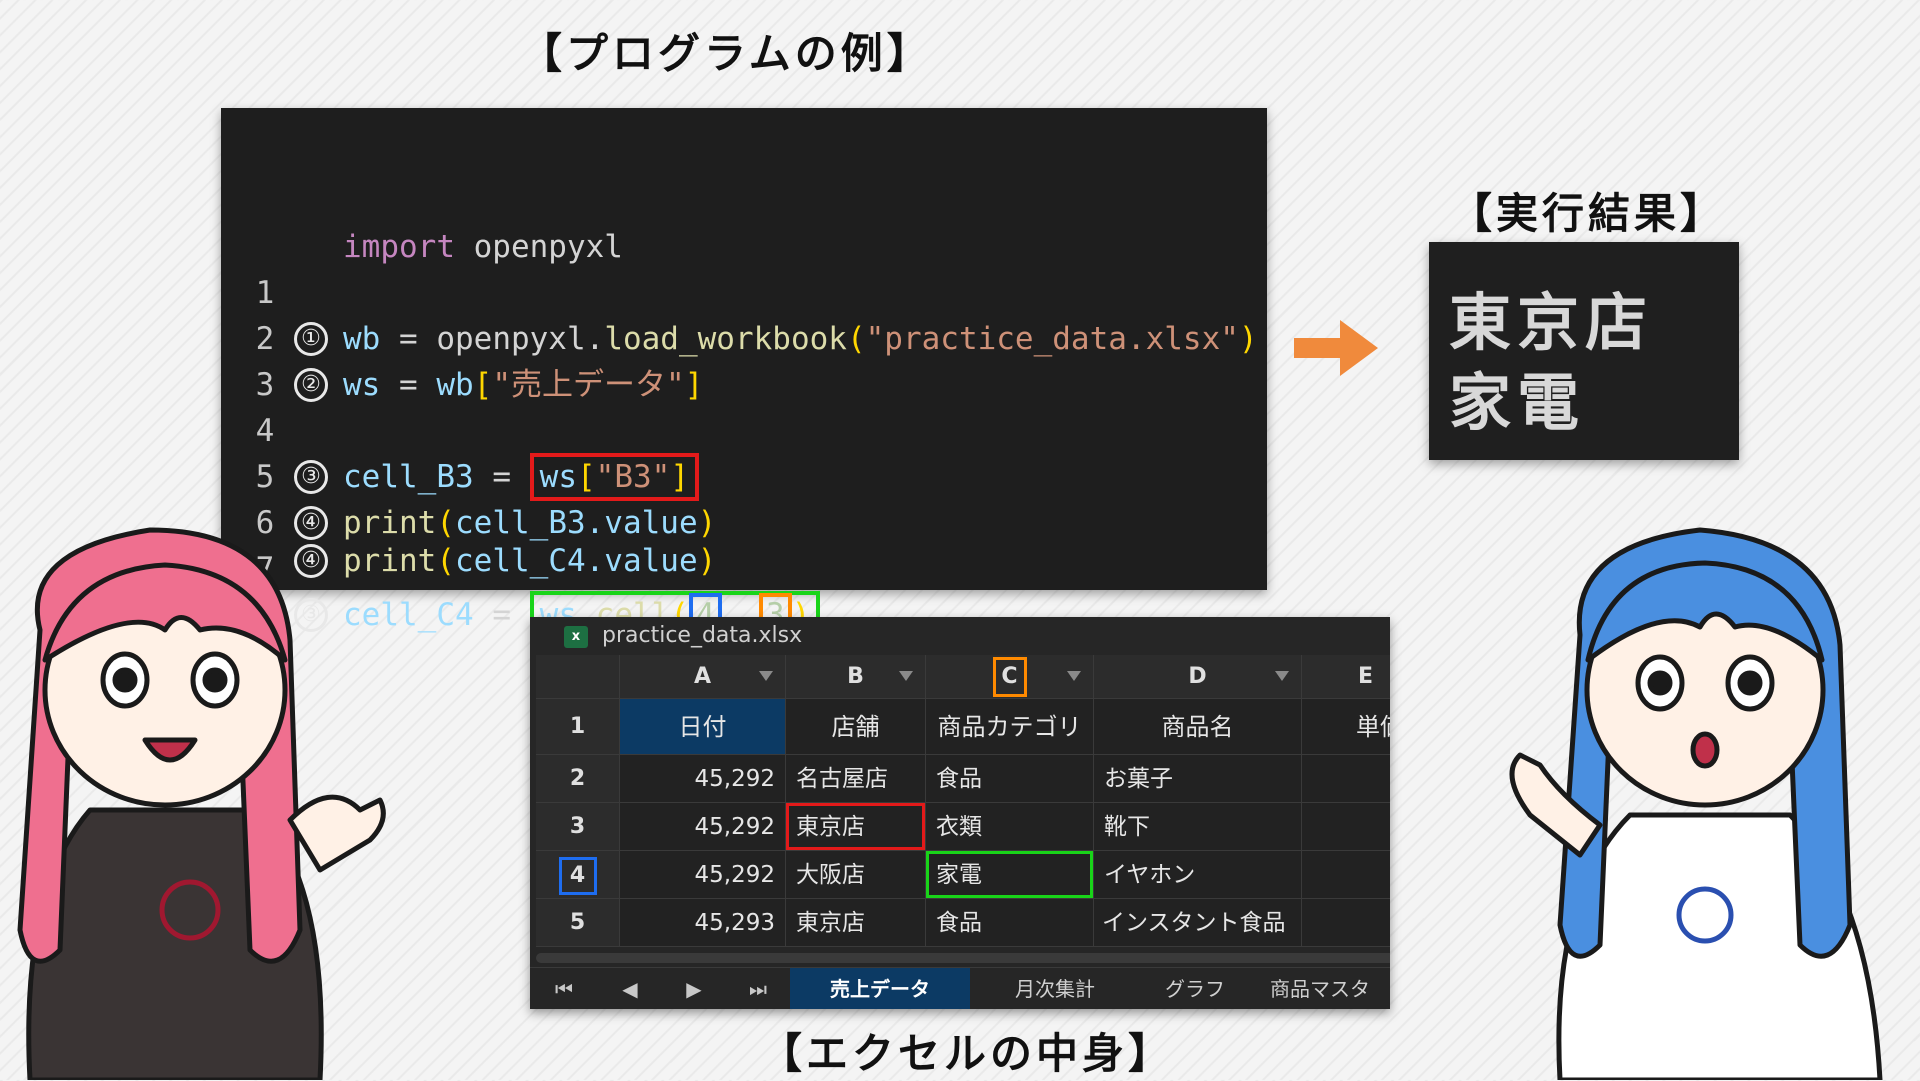 The image size is (1920, 1081). Describe the element at coordinates (703, 779) in the screenshot. I see `cell-a2: 45,292` at that location.